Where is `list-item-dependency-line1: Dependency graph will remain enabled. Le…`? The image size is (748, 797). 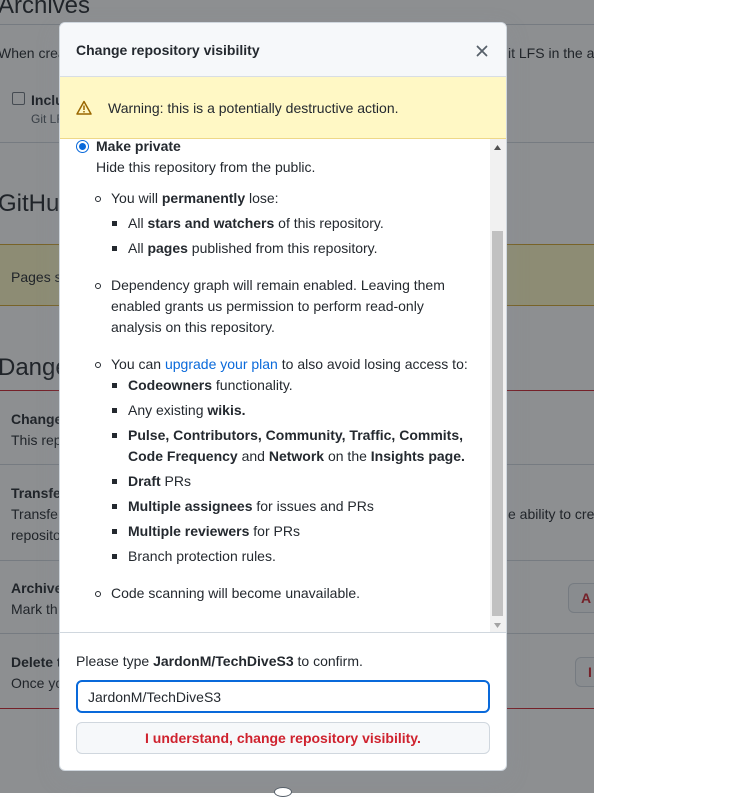 list-item-dependency-line1: Dependency graph will remain enabled. Le… is located at coordinates (278, 285).